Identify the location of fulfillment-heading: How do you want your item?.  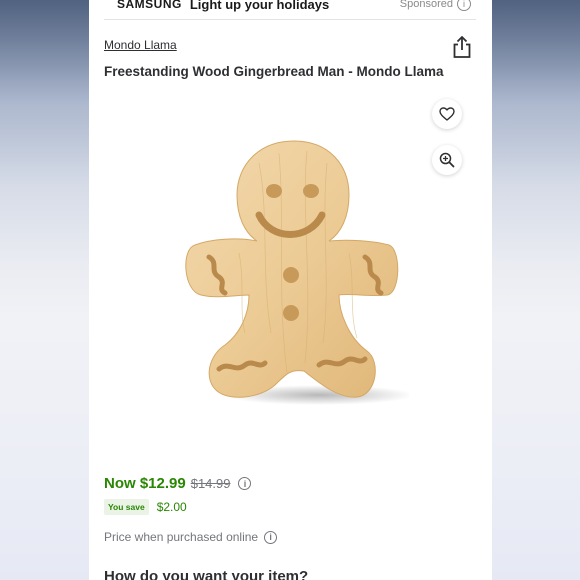
(206, 574).